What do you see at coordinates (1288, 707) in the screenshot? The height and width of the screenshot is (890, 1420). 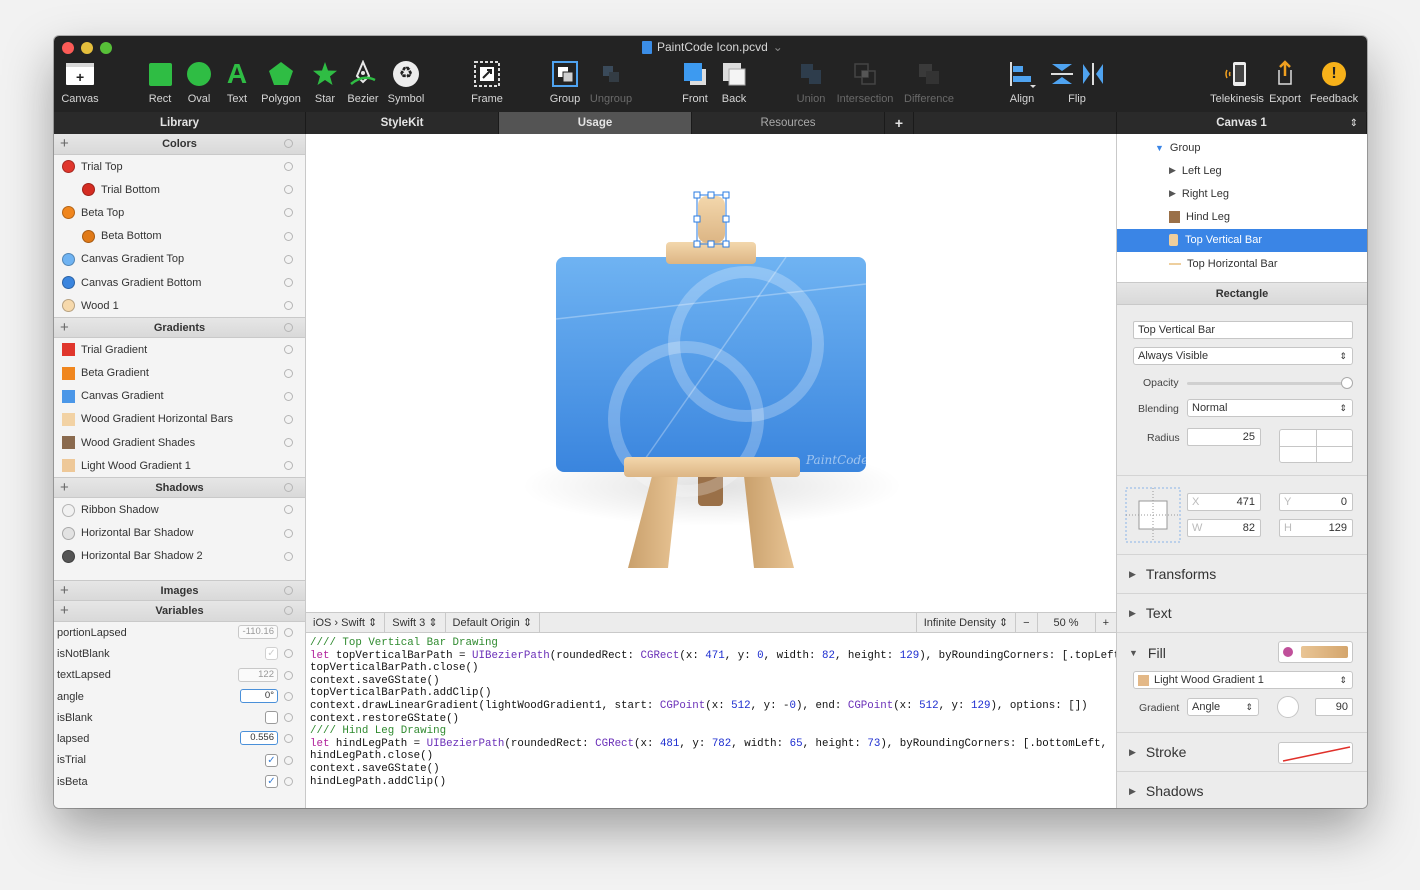 I see `angle-dial` at bounding box center [1288, 707].